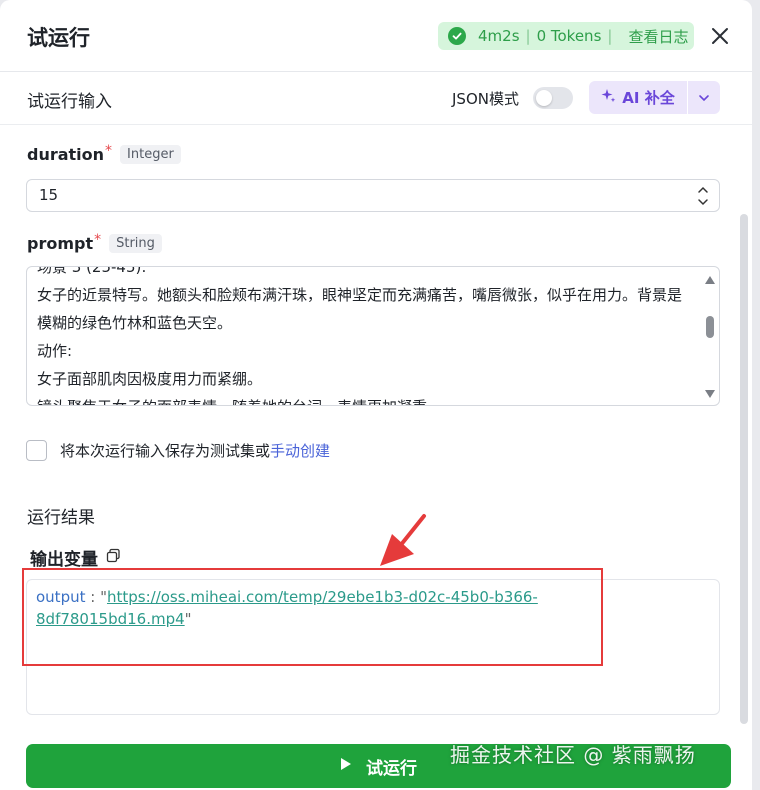 The width and height of the screenshot is (760, 790). What do you see at coordinates (544, 98) in the screenshot?
I see `toggle-knob` at bounding box center [544, 98].